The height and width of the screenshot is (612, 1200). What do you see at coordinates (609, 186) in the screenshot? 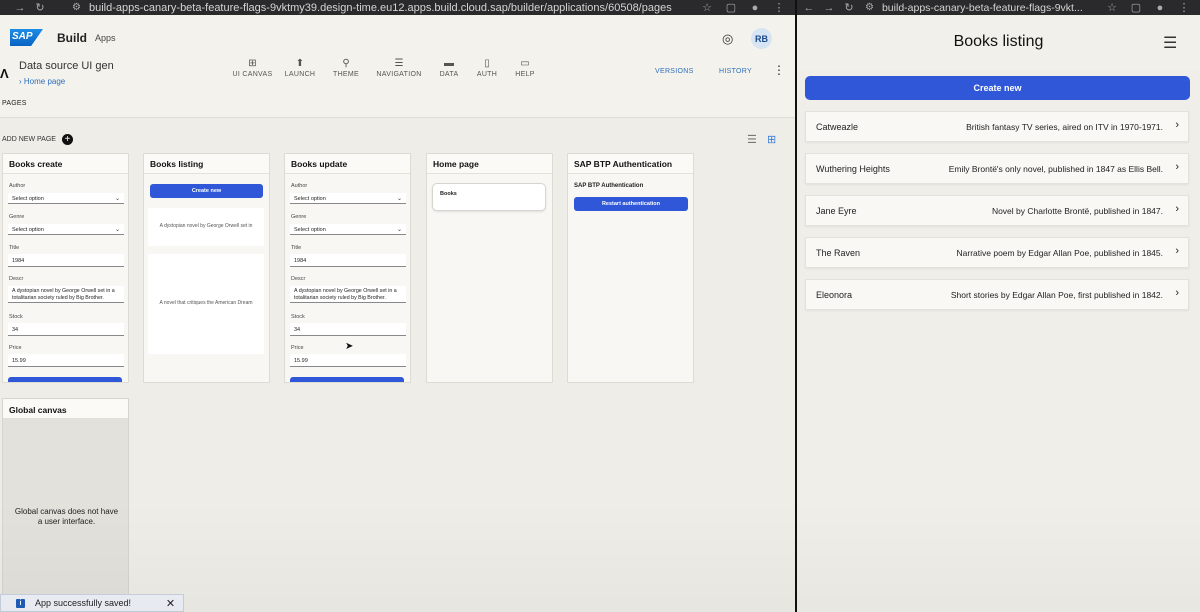
I see `auth-heading-preview: SAP BTP Authentication` at bounding box center [609, 186].